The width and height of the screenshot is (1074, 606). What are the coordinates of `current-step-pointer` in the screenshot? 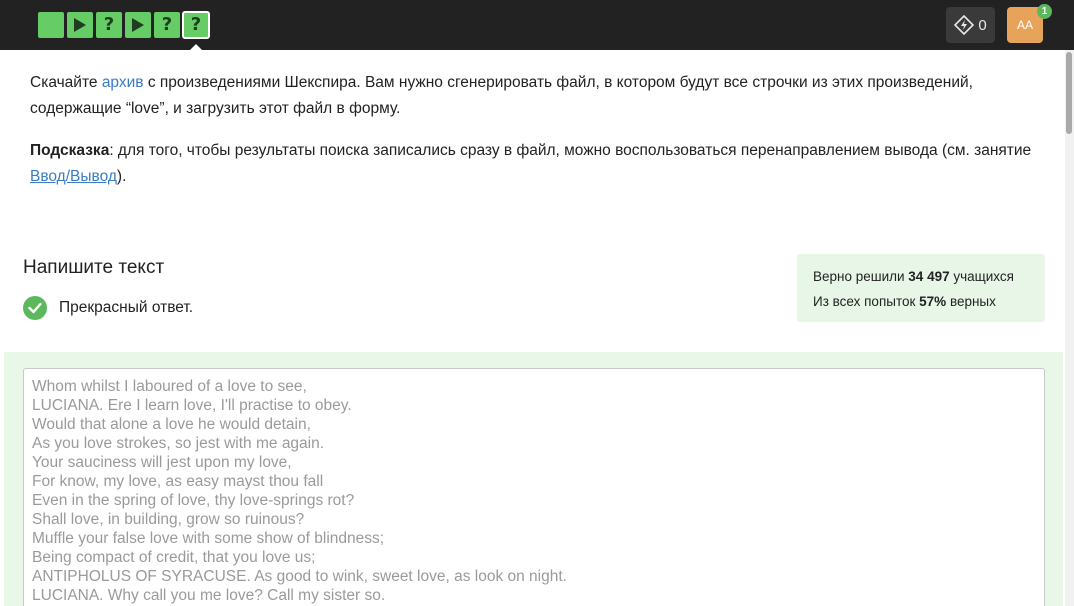 It's located at (196, 47).